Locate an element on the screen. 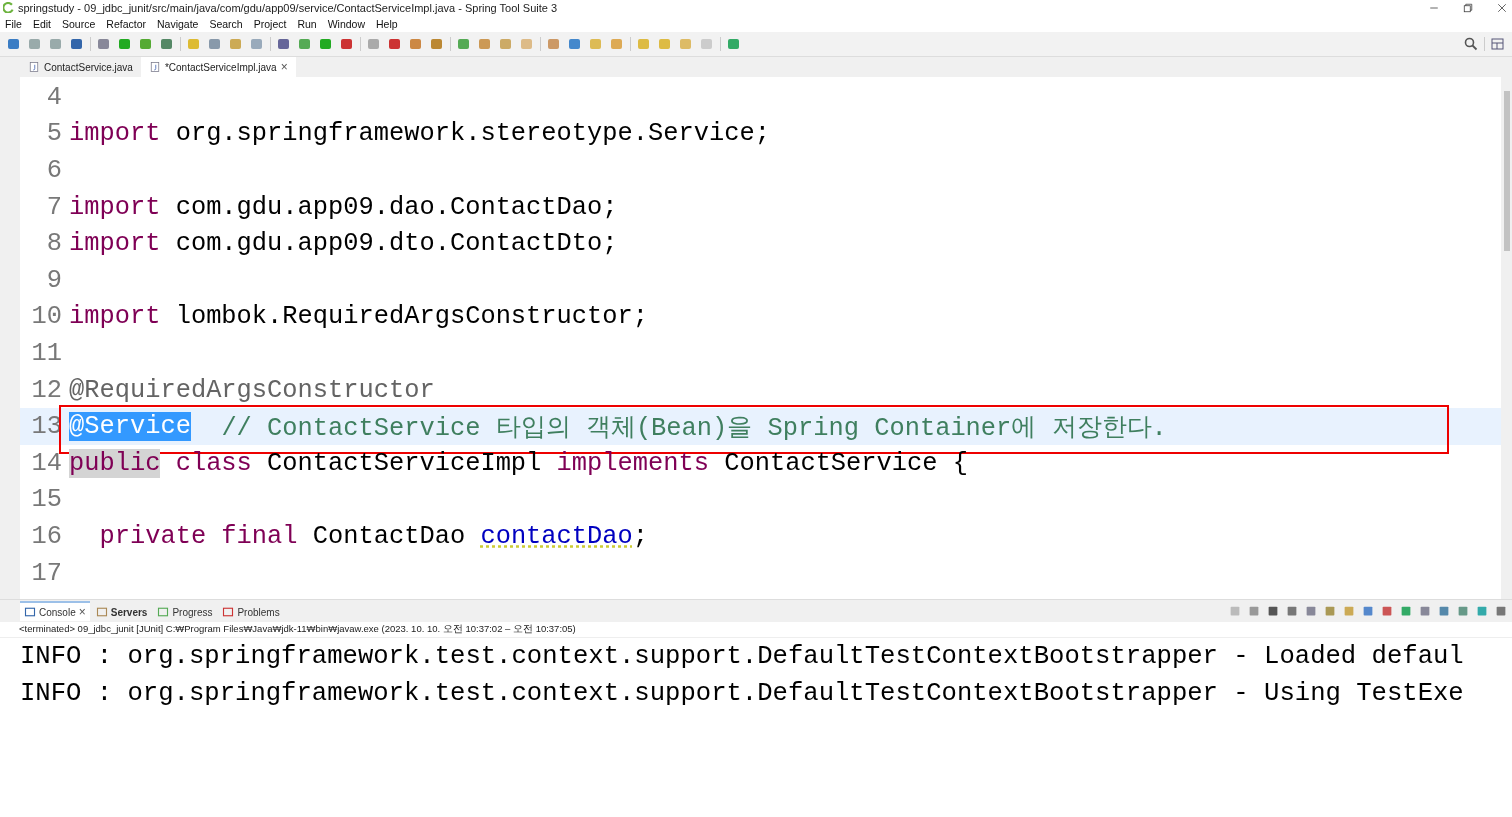  code-line: @Service // ContactService 타입의 객체(Bean)을 Spring Container에 저장한다. is located at coordinates (618, 426).